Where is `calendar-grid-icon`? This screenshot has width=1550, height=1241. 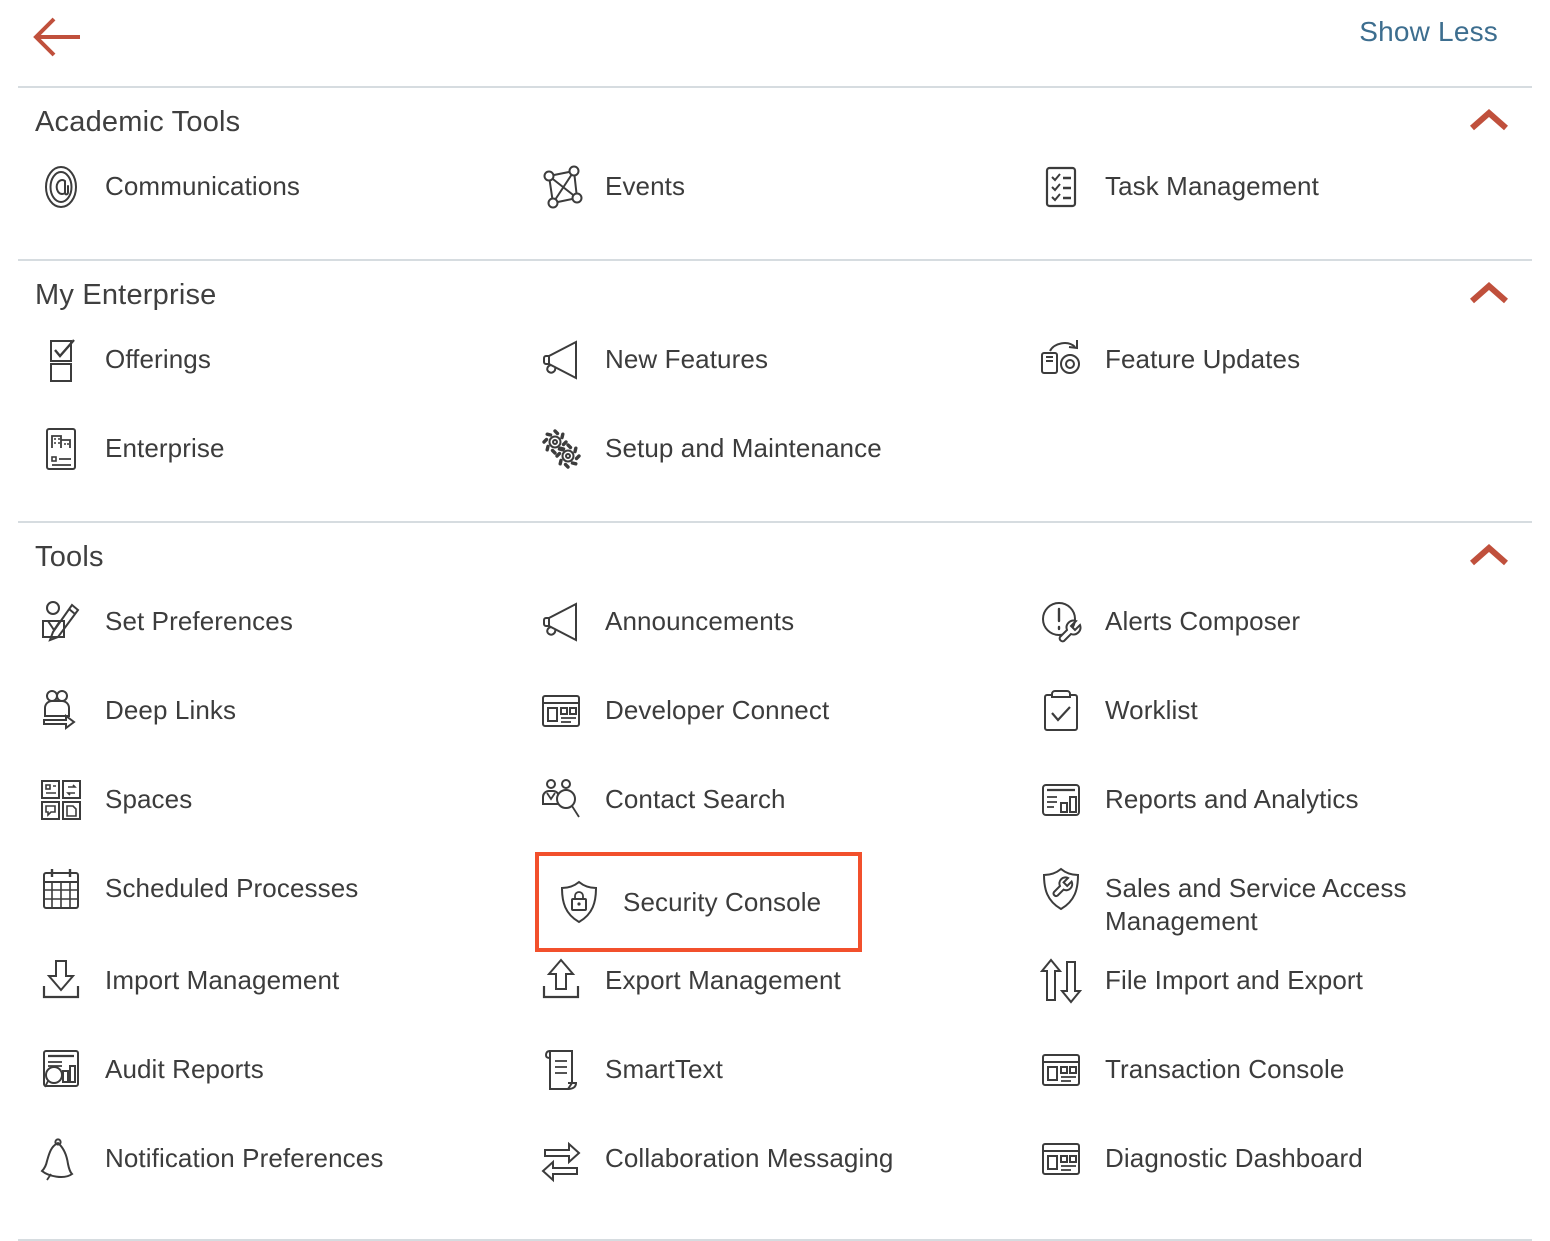 calendar-grid-icon is located at coordinates (61, 889).